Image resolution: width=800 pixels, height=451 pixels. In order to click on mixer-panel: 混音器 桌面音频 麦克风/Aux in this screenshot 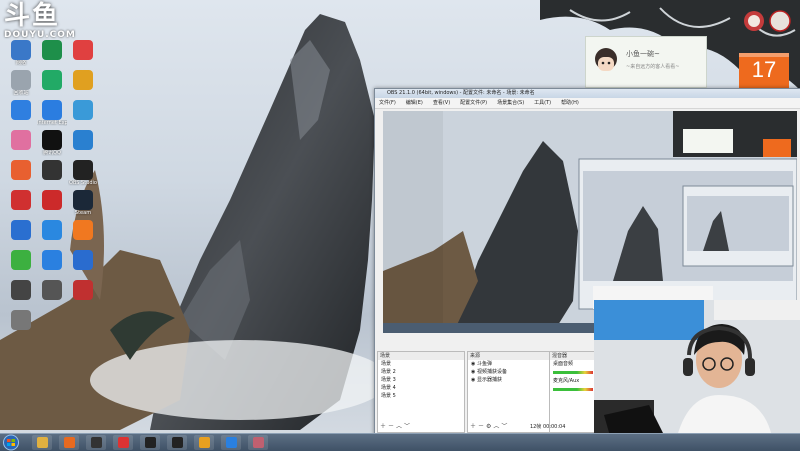, I will do `click(573, 392)`.